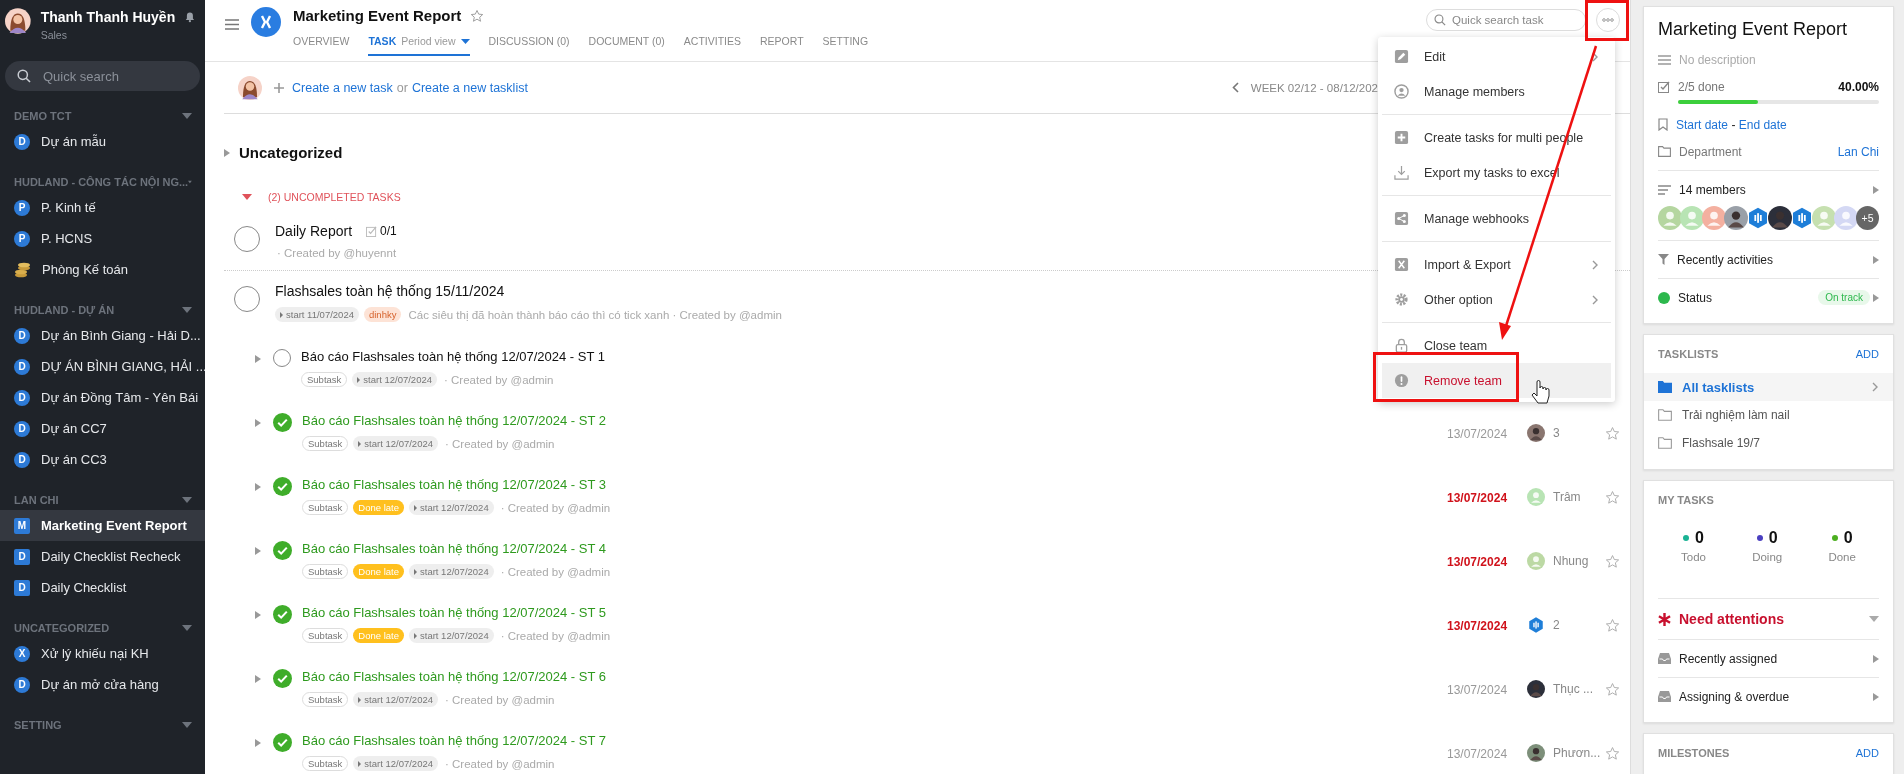  I want to click on project-item: D Daily Checklist, so click(102, 587).